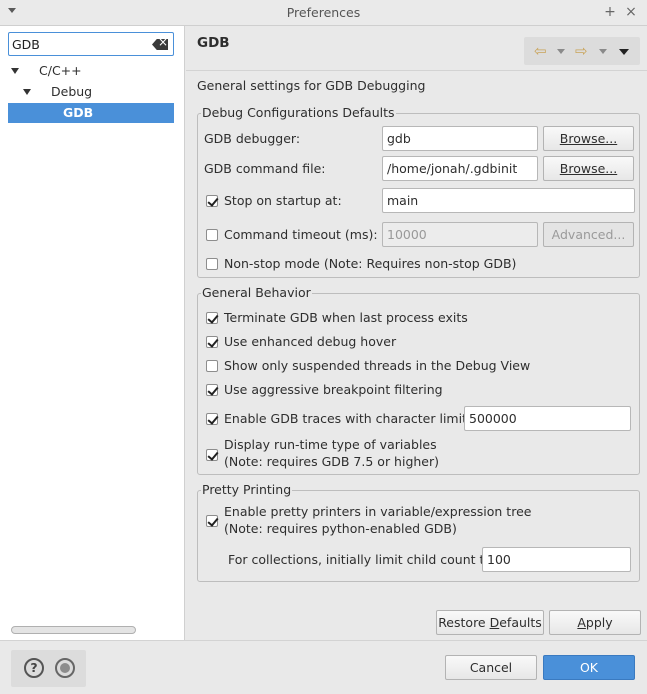  Describe the element at coordinates (212, 521) in the screenshot. I see `pretty-printers-checkbox` at that location.